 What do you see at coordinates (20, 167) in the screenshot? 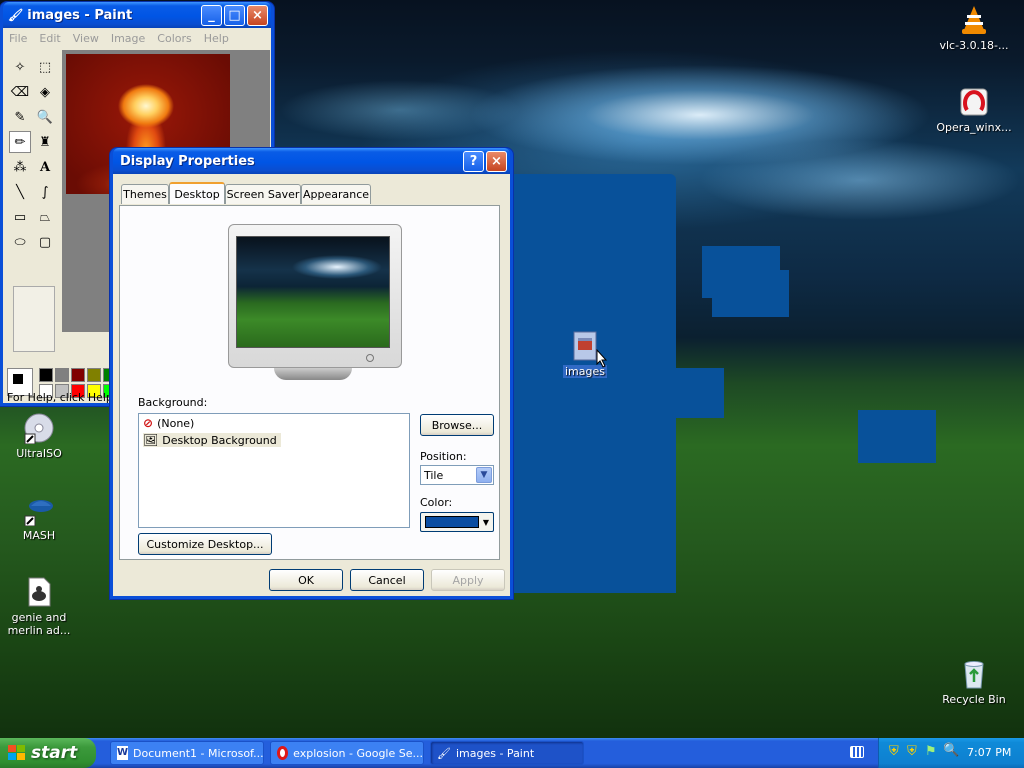
I see `airbrush-icon: ⁂` at bounding box center [20, 167].